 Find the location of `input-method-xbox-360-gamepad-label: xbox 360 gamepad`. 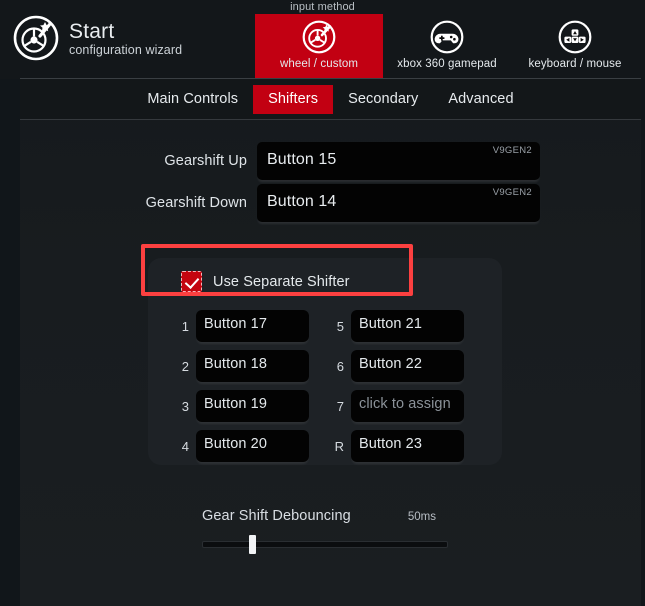

input-method-xbox-360-gamepad-label: xbox 360 gamepad is located at coordinates (447, 64).